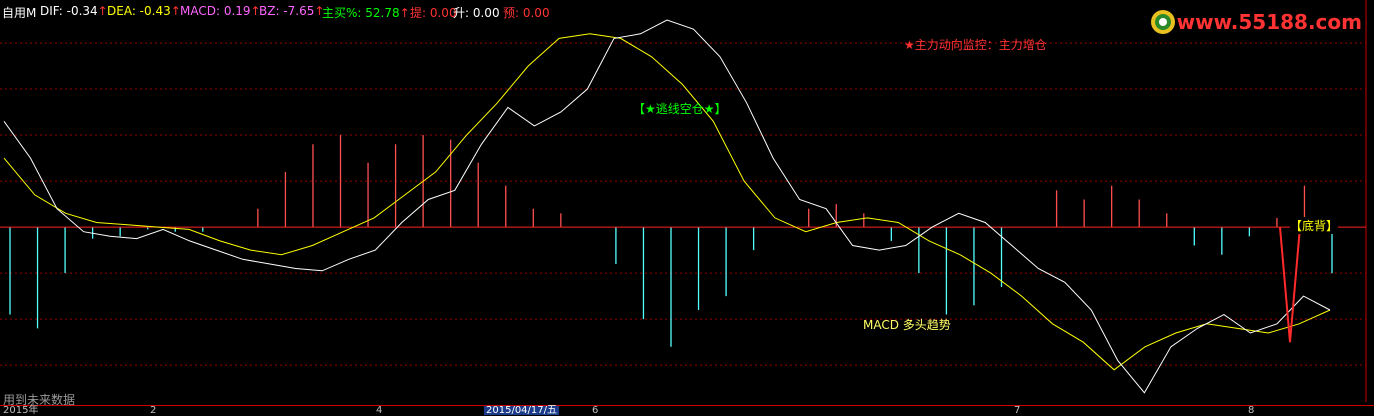 Image resolution: width=1374 pixels, height=416 pixels. What do you see at coordinates (144, 11) in the screenshot?
I see `header-item-1: DEA: -0.43↑` at bounding box center [144, 11].